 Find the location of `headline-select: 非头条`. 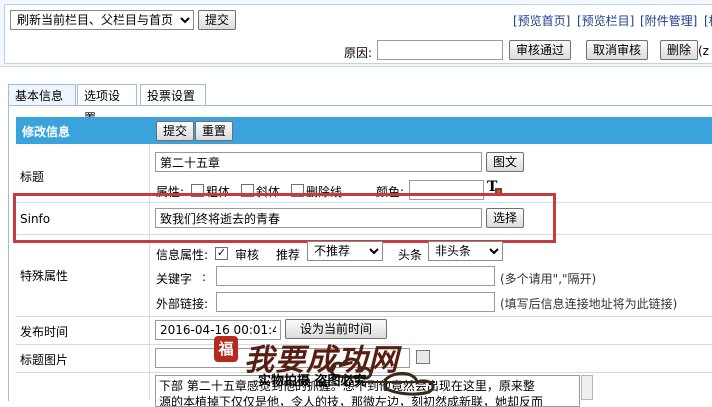

headline-select: 非头条 is located at coordinates (465, 251).